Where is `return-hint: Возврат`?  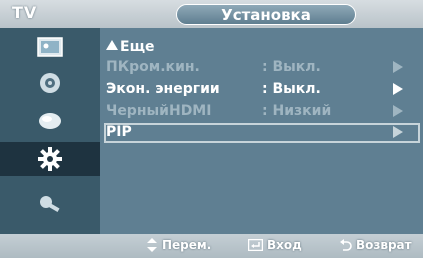
return-hint: Возврат is located at coordinates (376, 245).